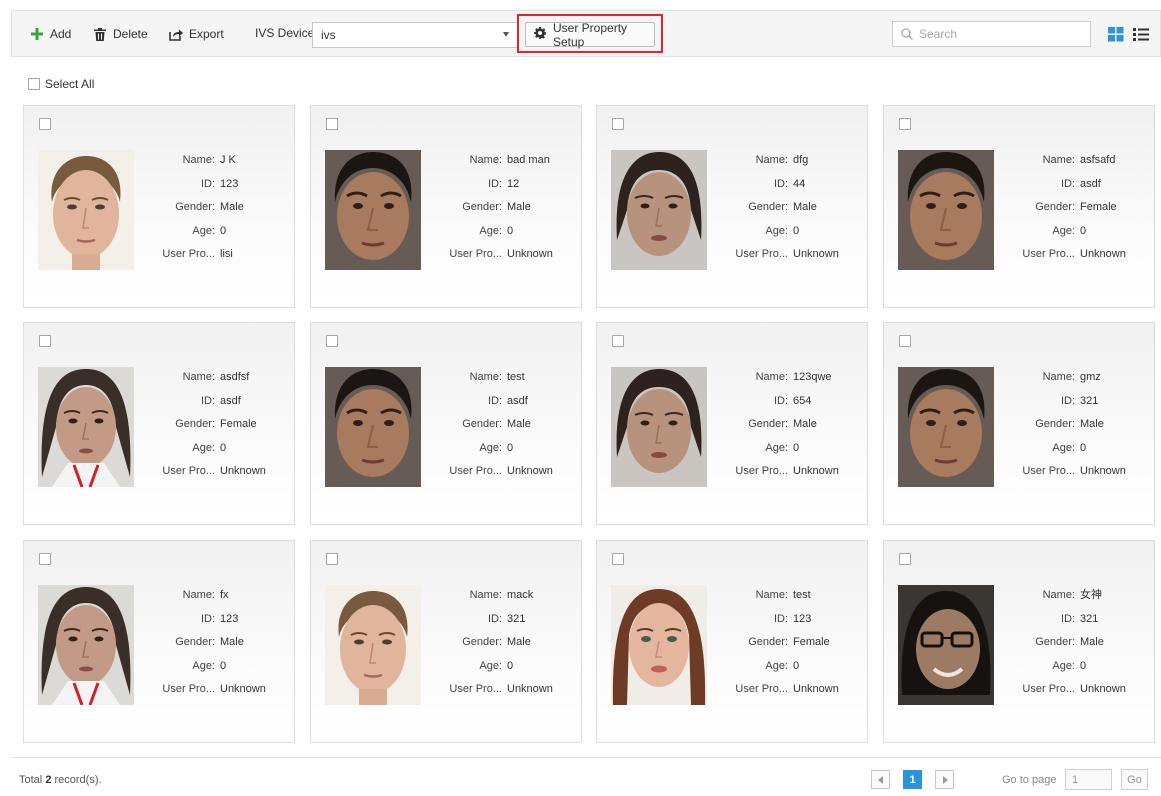 This screenshot has height=796, width=1161. Describe the element at coordinates (540, 34) in the screenshot. I see `gear-icon` at that location.